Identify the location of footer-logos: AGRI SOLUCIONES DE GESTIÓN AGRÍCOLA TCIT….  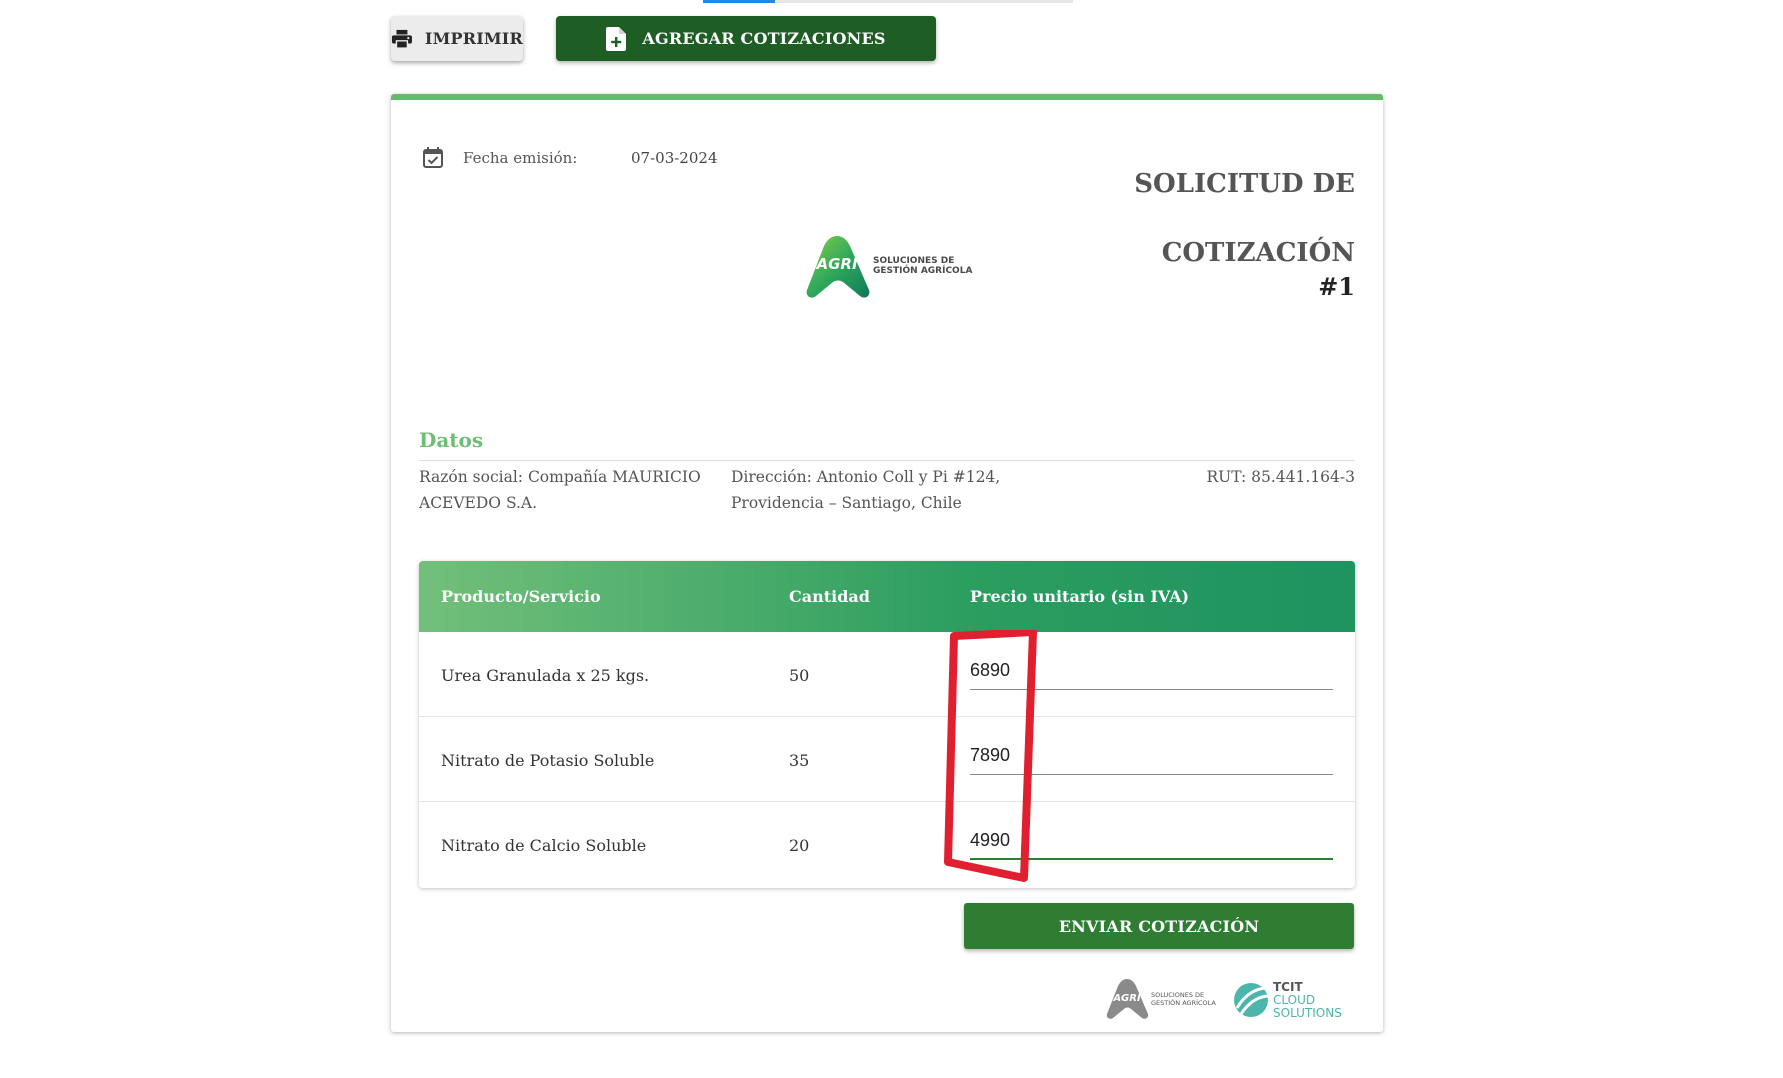
(1228, 999).